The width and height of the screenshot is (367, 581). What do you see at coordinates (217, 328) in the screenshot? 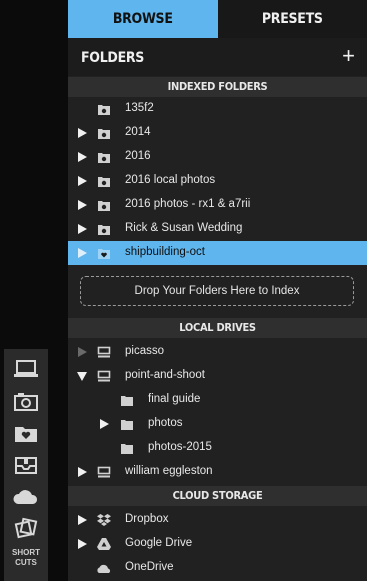
I see `section-local-drives: LOCAL DRIVES` at bounding box center [217, 328].